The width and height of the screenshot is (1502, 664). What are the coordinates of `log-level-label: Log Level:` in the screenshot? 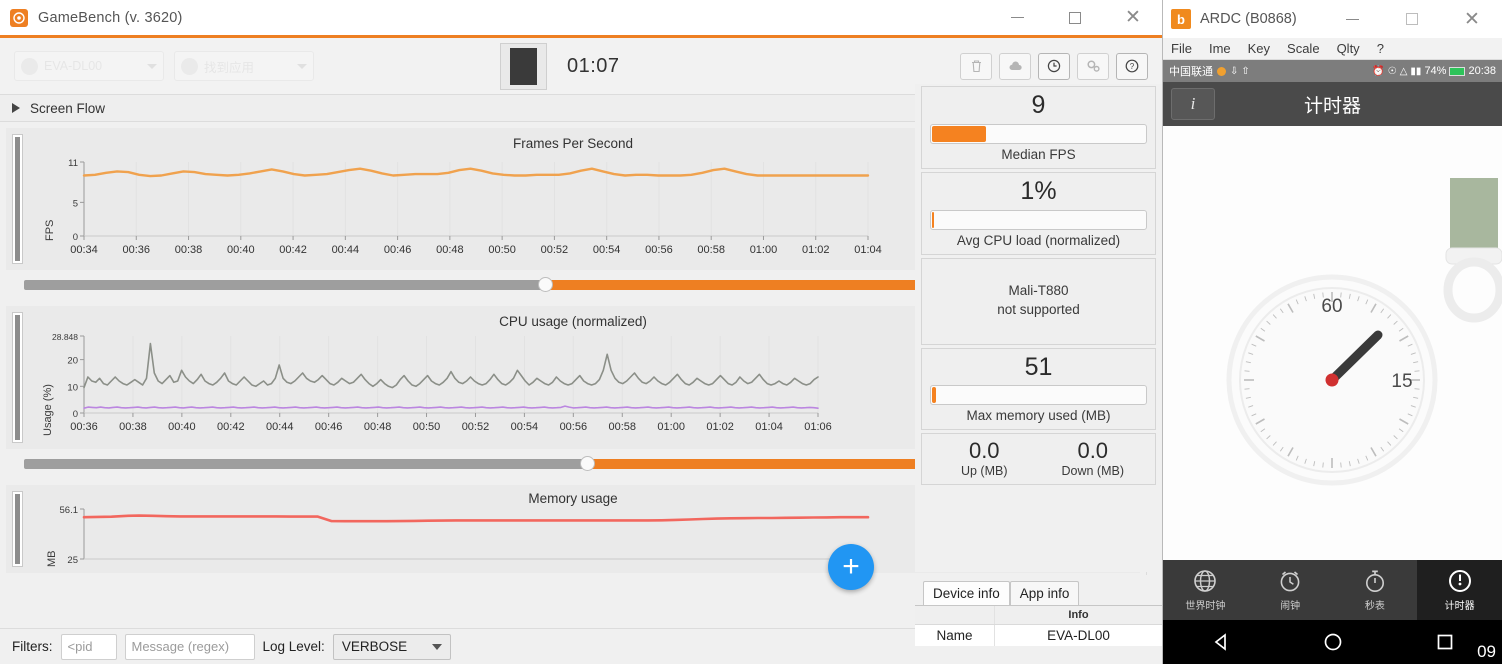 It's located at (293, 646).